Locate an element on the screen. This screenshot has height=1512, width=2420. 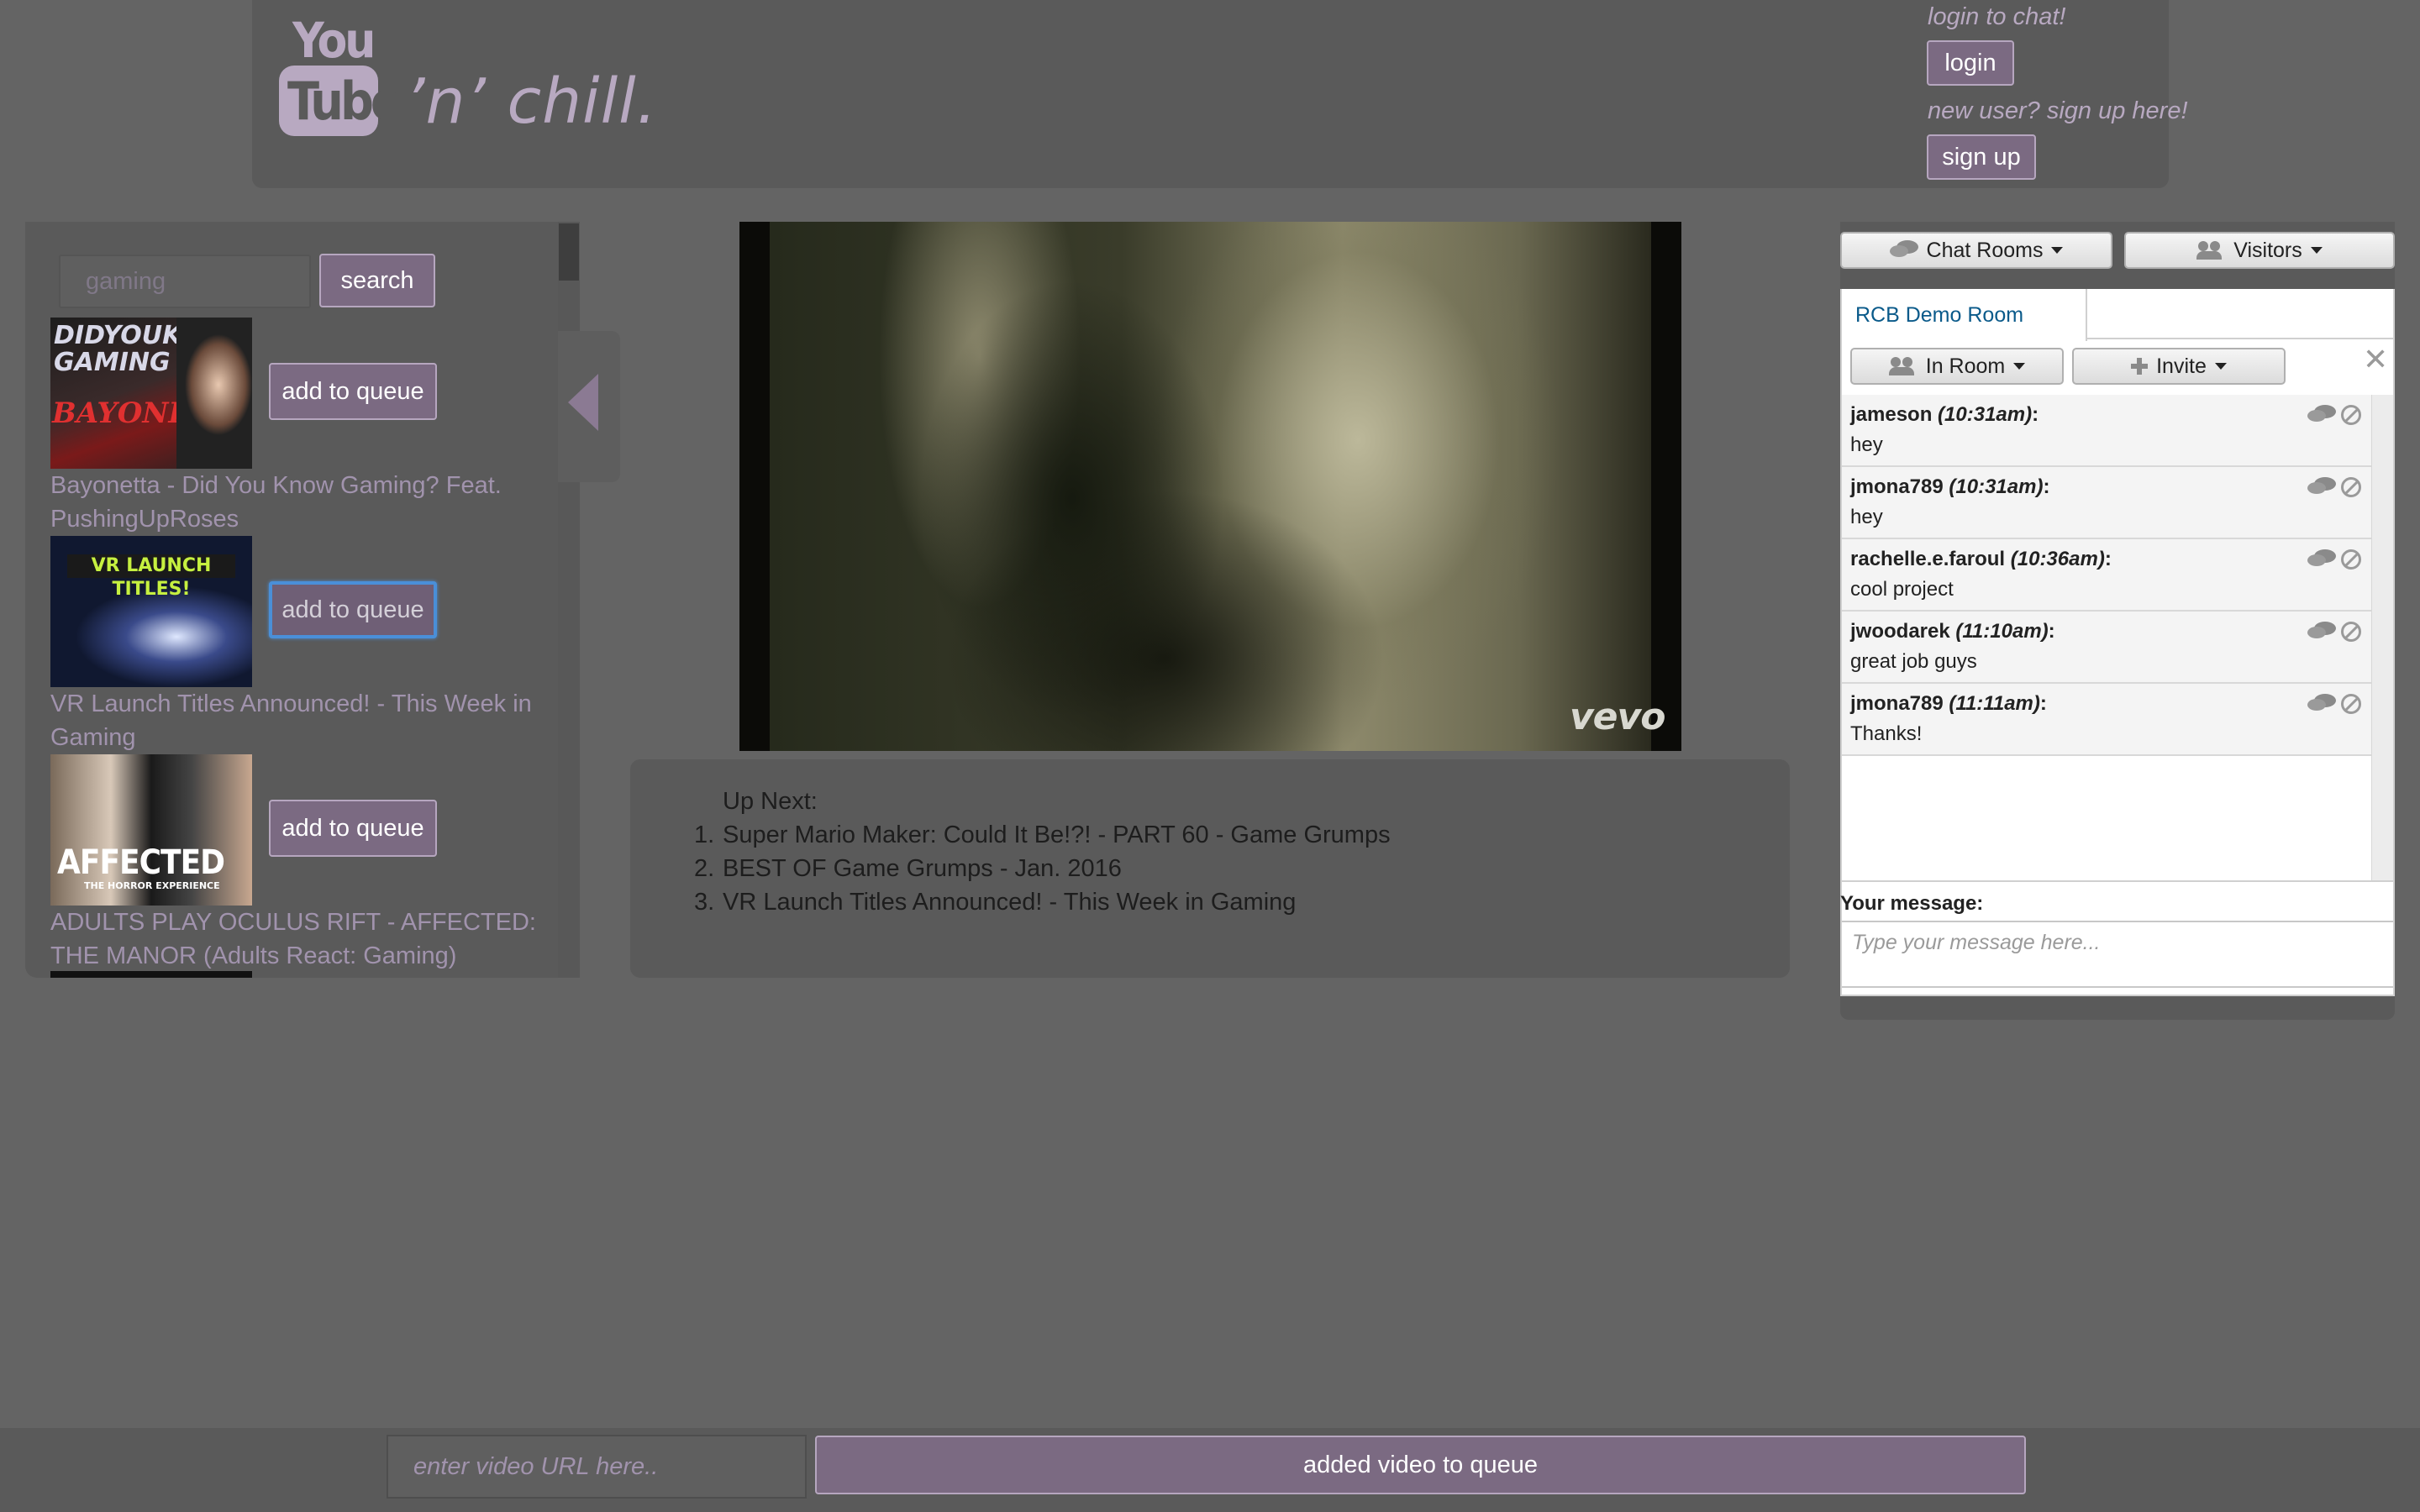
video-url-input: enter video URL here.. is located at coordinates (597, 1467).